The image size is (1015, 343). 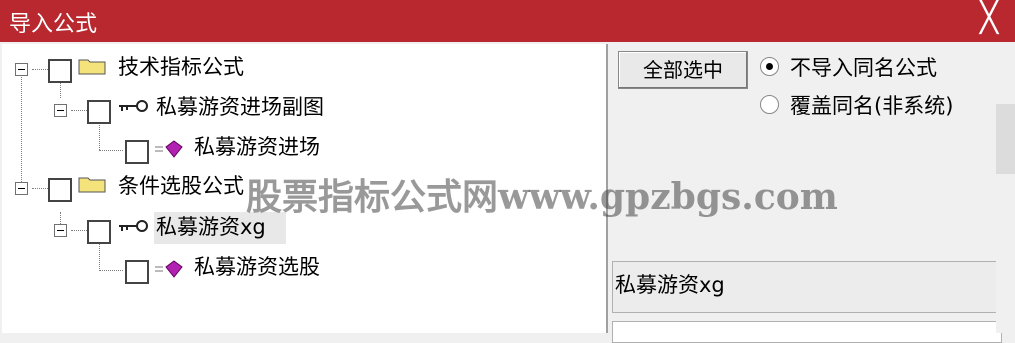 I want to click on group-label: 条件选股公式, so click(x=181, y=186).